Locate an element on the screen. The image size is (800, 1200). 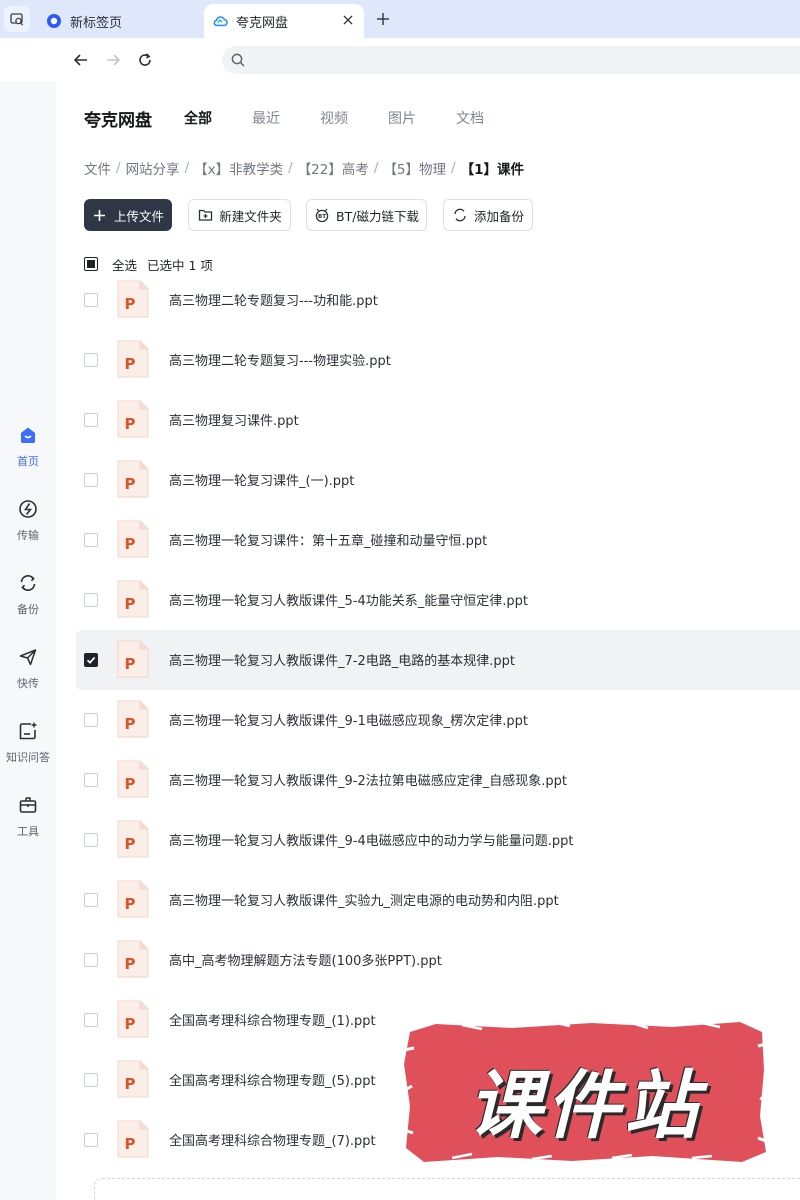
add-backup-button: 添加备份 is located at coordinates (488, 215).